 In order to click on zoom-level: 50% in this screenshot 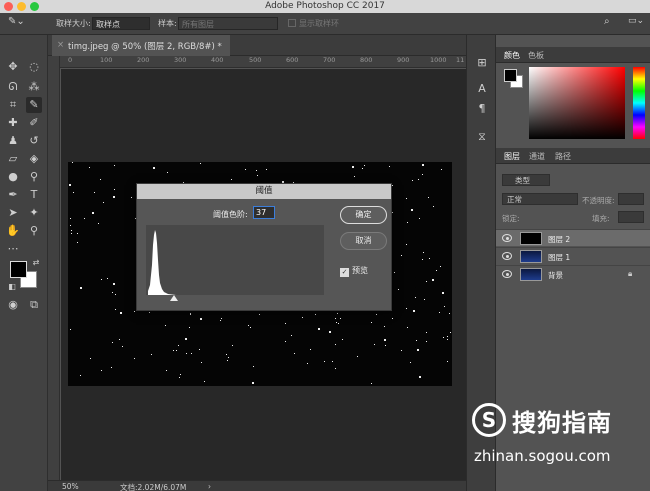, I will do `click(70, 486)`.